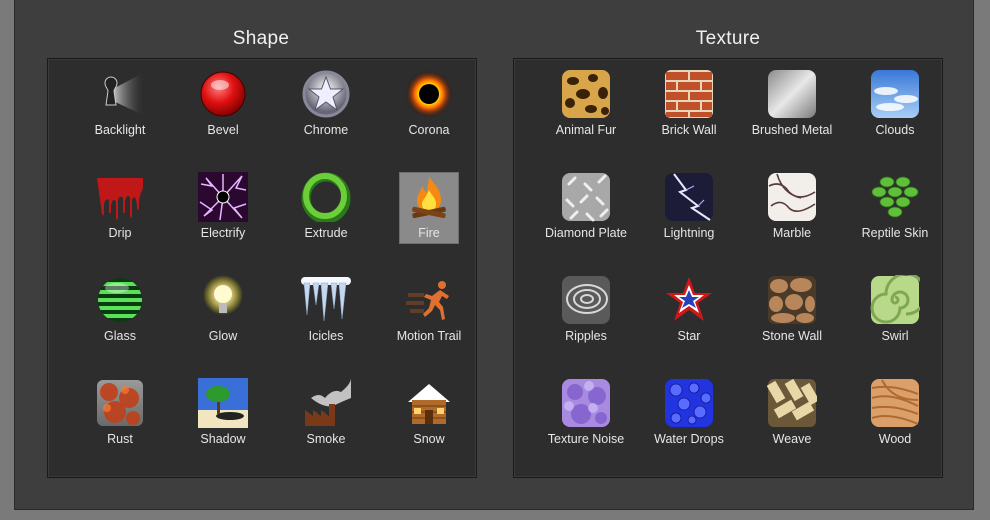  I want to click on texture-item-texture-noise: Texture Noise, so click(586, 422).